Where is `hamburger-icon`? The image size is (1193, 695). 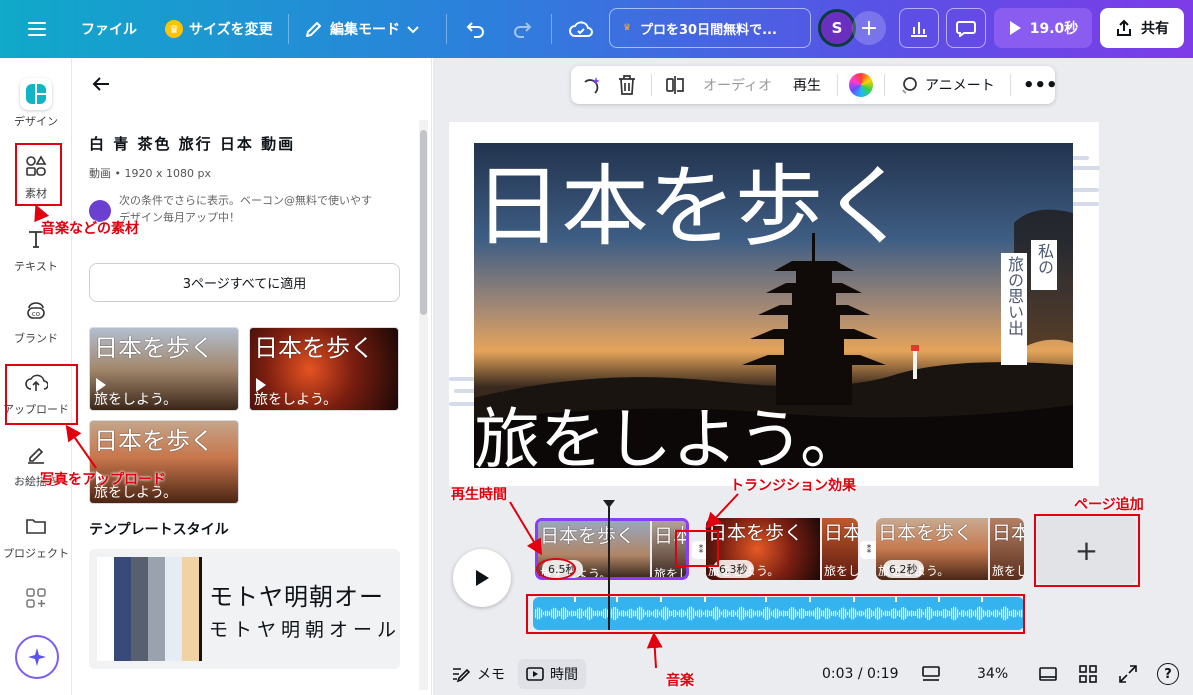 hamburger-icon is located at coordinates (37, 29).